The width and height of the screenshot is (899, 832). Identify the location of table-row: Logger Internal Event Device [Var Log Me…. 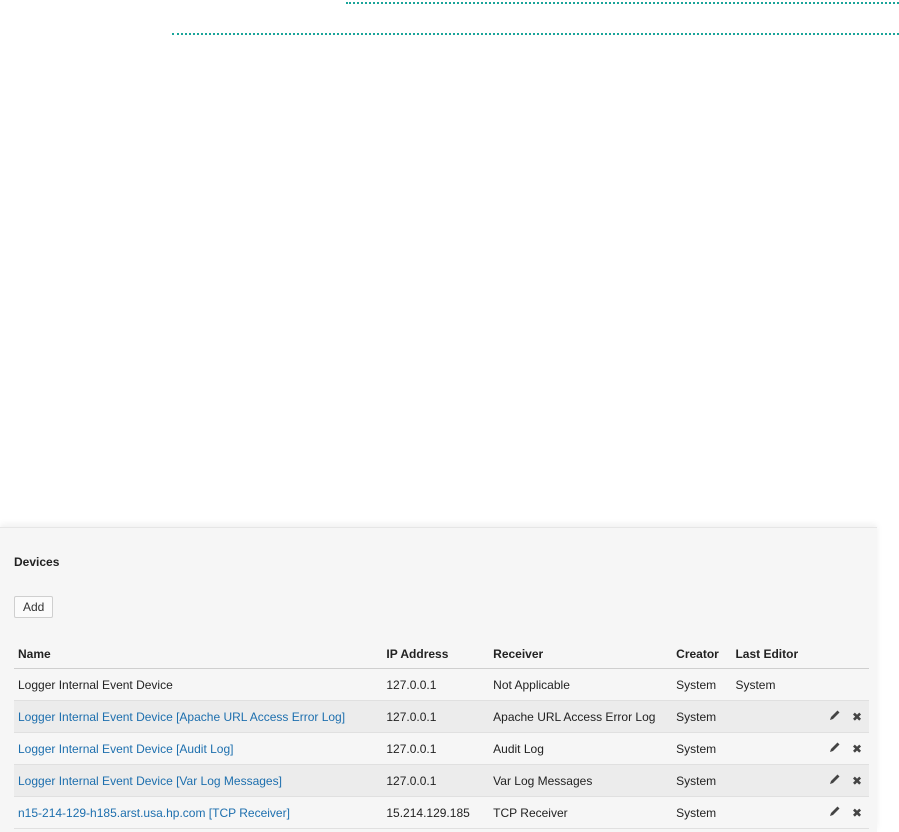
(441, 780).